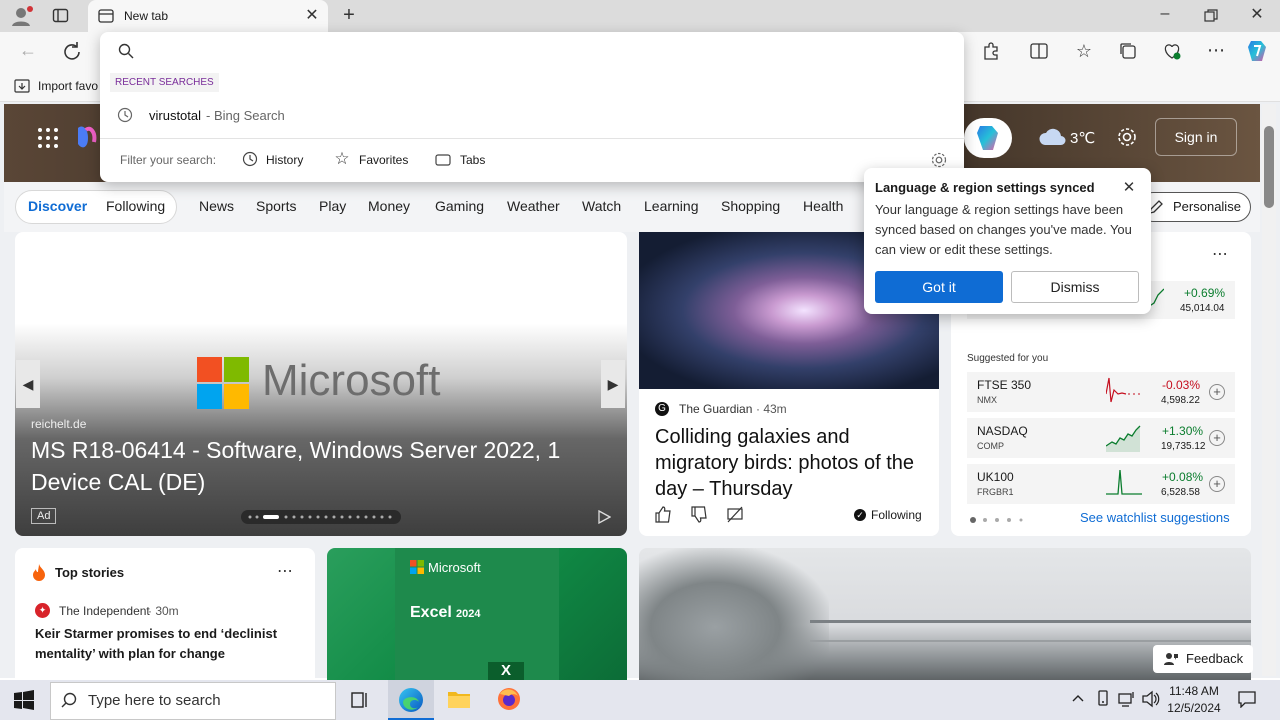 The width and height of the screenshot is (1280, 720). What do you see at coordinates (1084, 51) in the screenshot?
I see `favorites-icon: ☆` at bounding box center [1084, 51].